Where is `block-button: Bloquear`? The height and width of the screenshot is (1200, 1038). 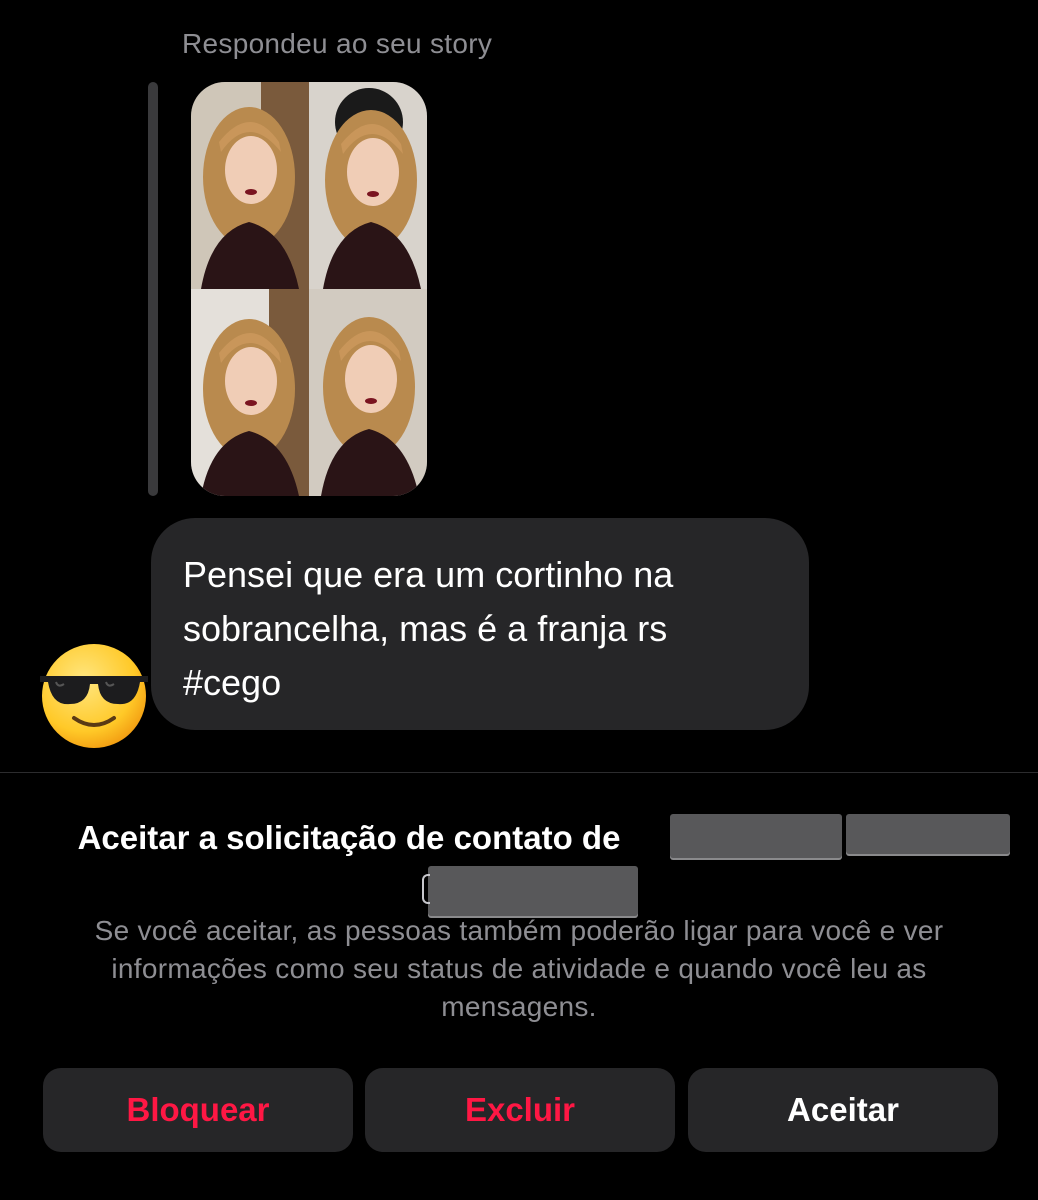
block-button: Bloquear is located at coordinates (198, 1110).